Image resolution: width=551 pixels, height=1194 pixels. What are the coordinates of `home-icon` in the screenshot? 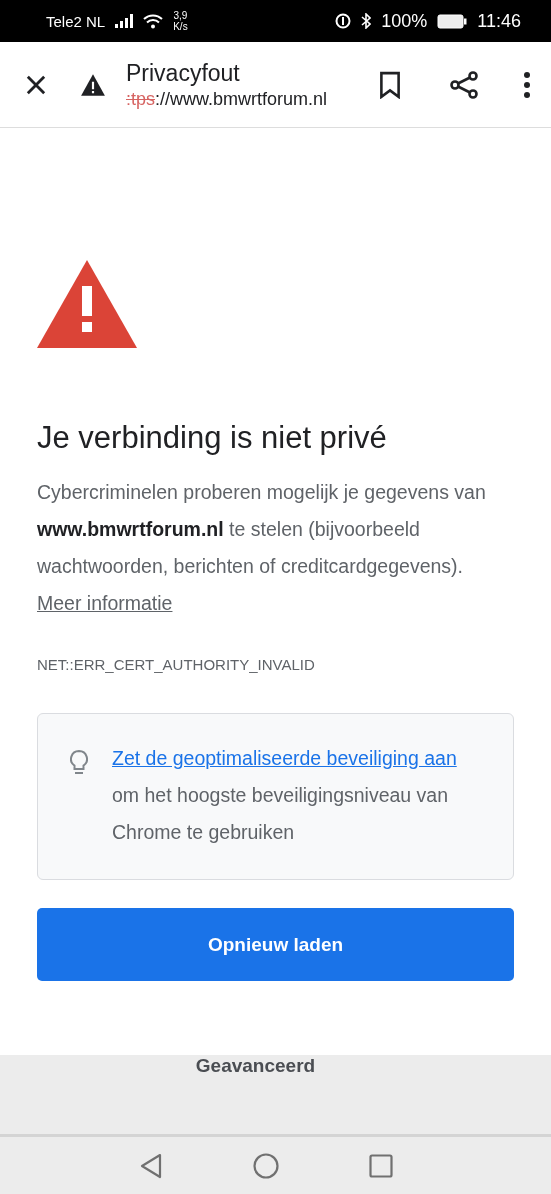 It's located at (265, 1165).